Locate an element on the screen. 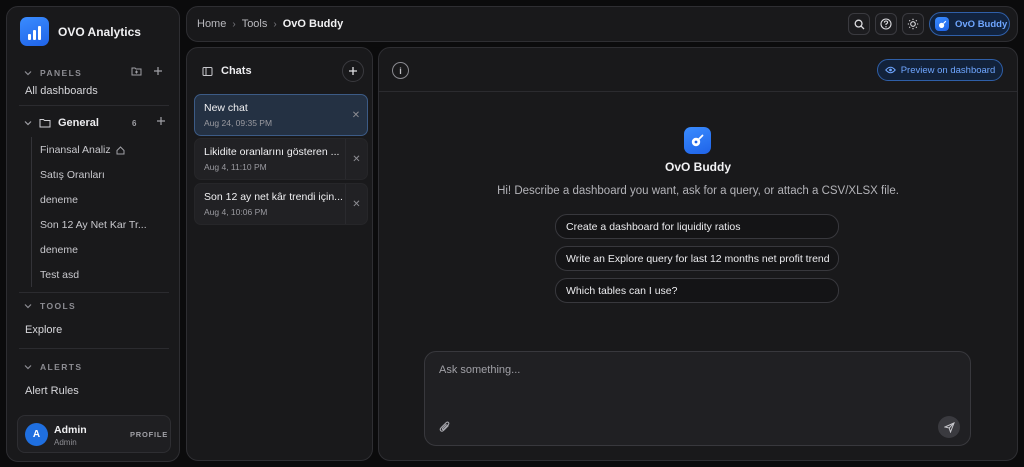 This screenshot has width=1024, height=467. send-button is located at coordinates (949, 427).